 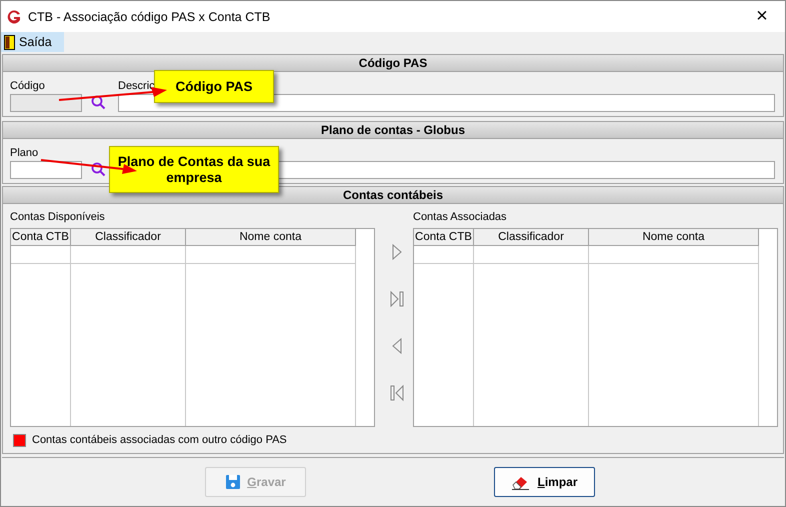 What do you see at coordinates (460, 217) in the screenshot?
I see `list-label: Contas Associadas` at bounding box center [460, 217].